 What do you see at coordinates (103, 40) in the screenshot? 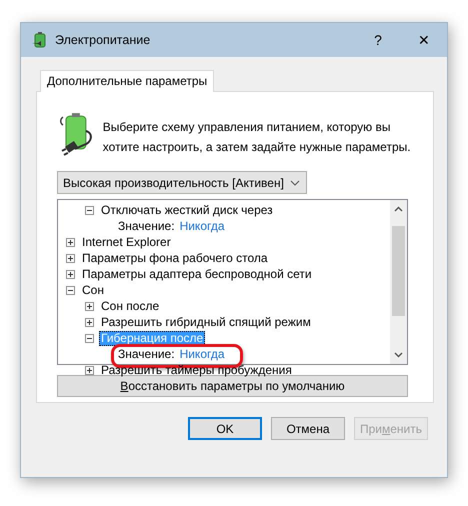
I see `window-title: Электропитание` at bounding box center [103, 40].